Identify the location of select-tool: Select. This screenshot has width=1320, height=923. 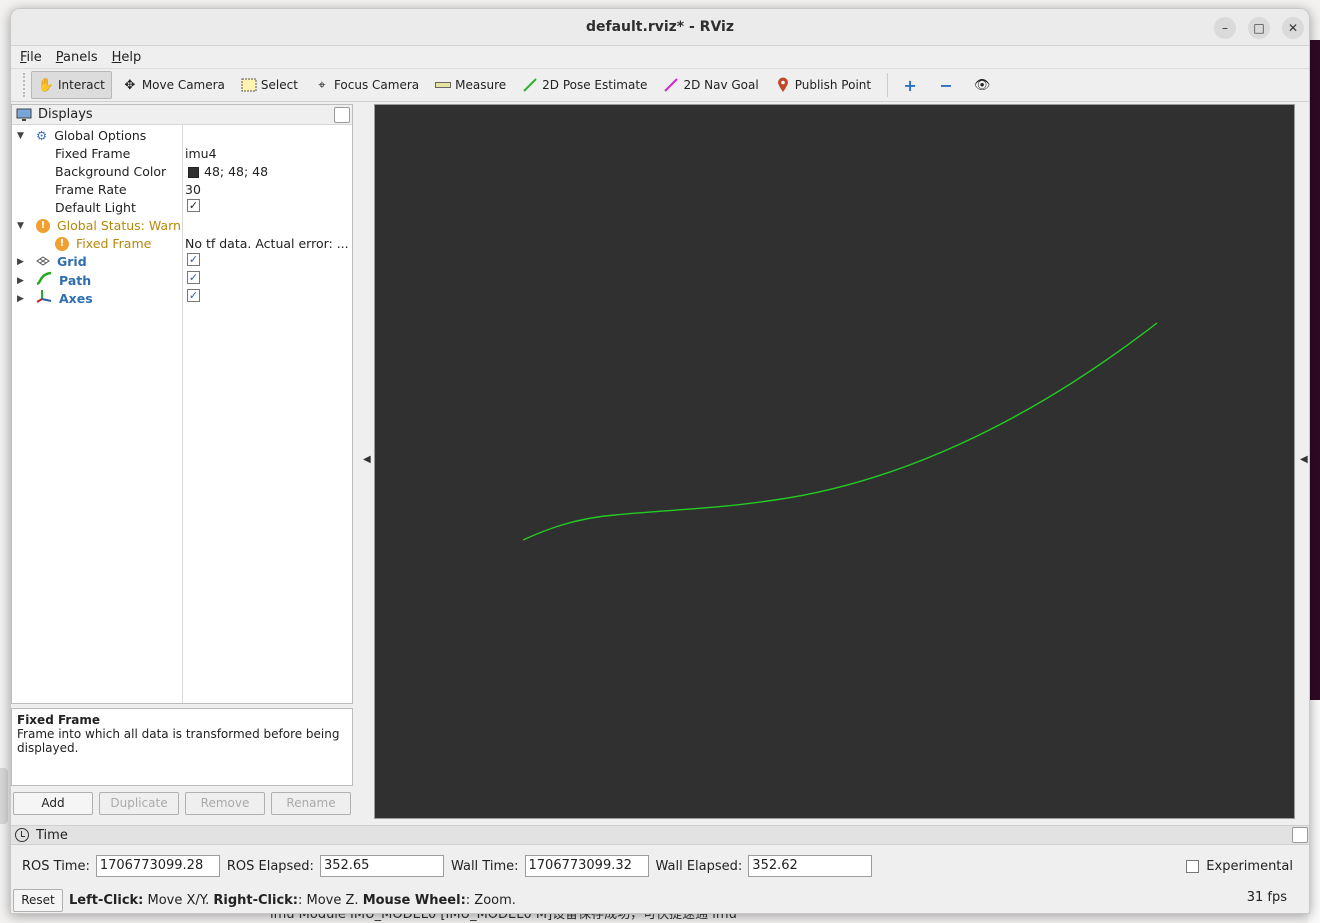
(269, 85).